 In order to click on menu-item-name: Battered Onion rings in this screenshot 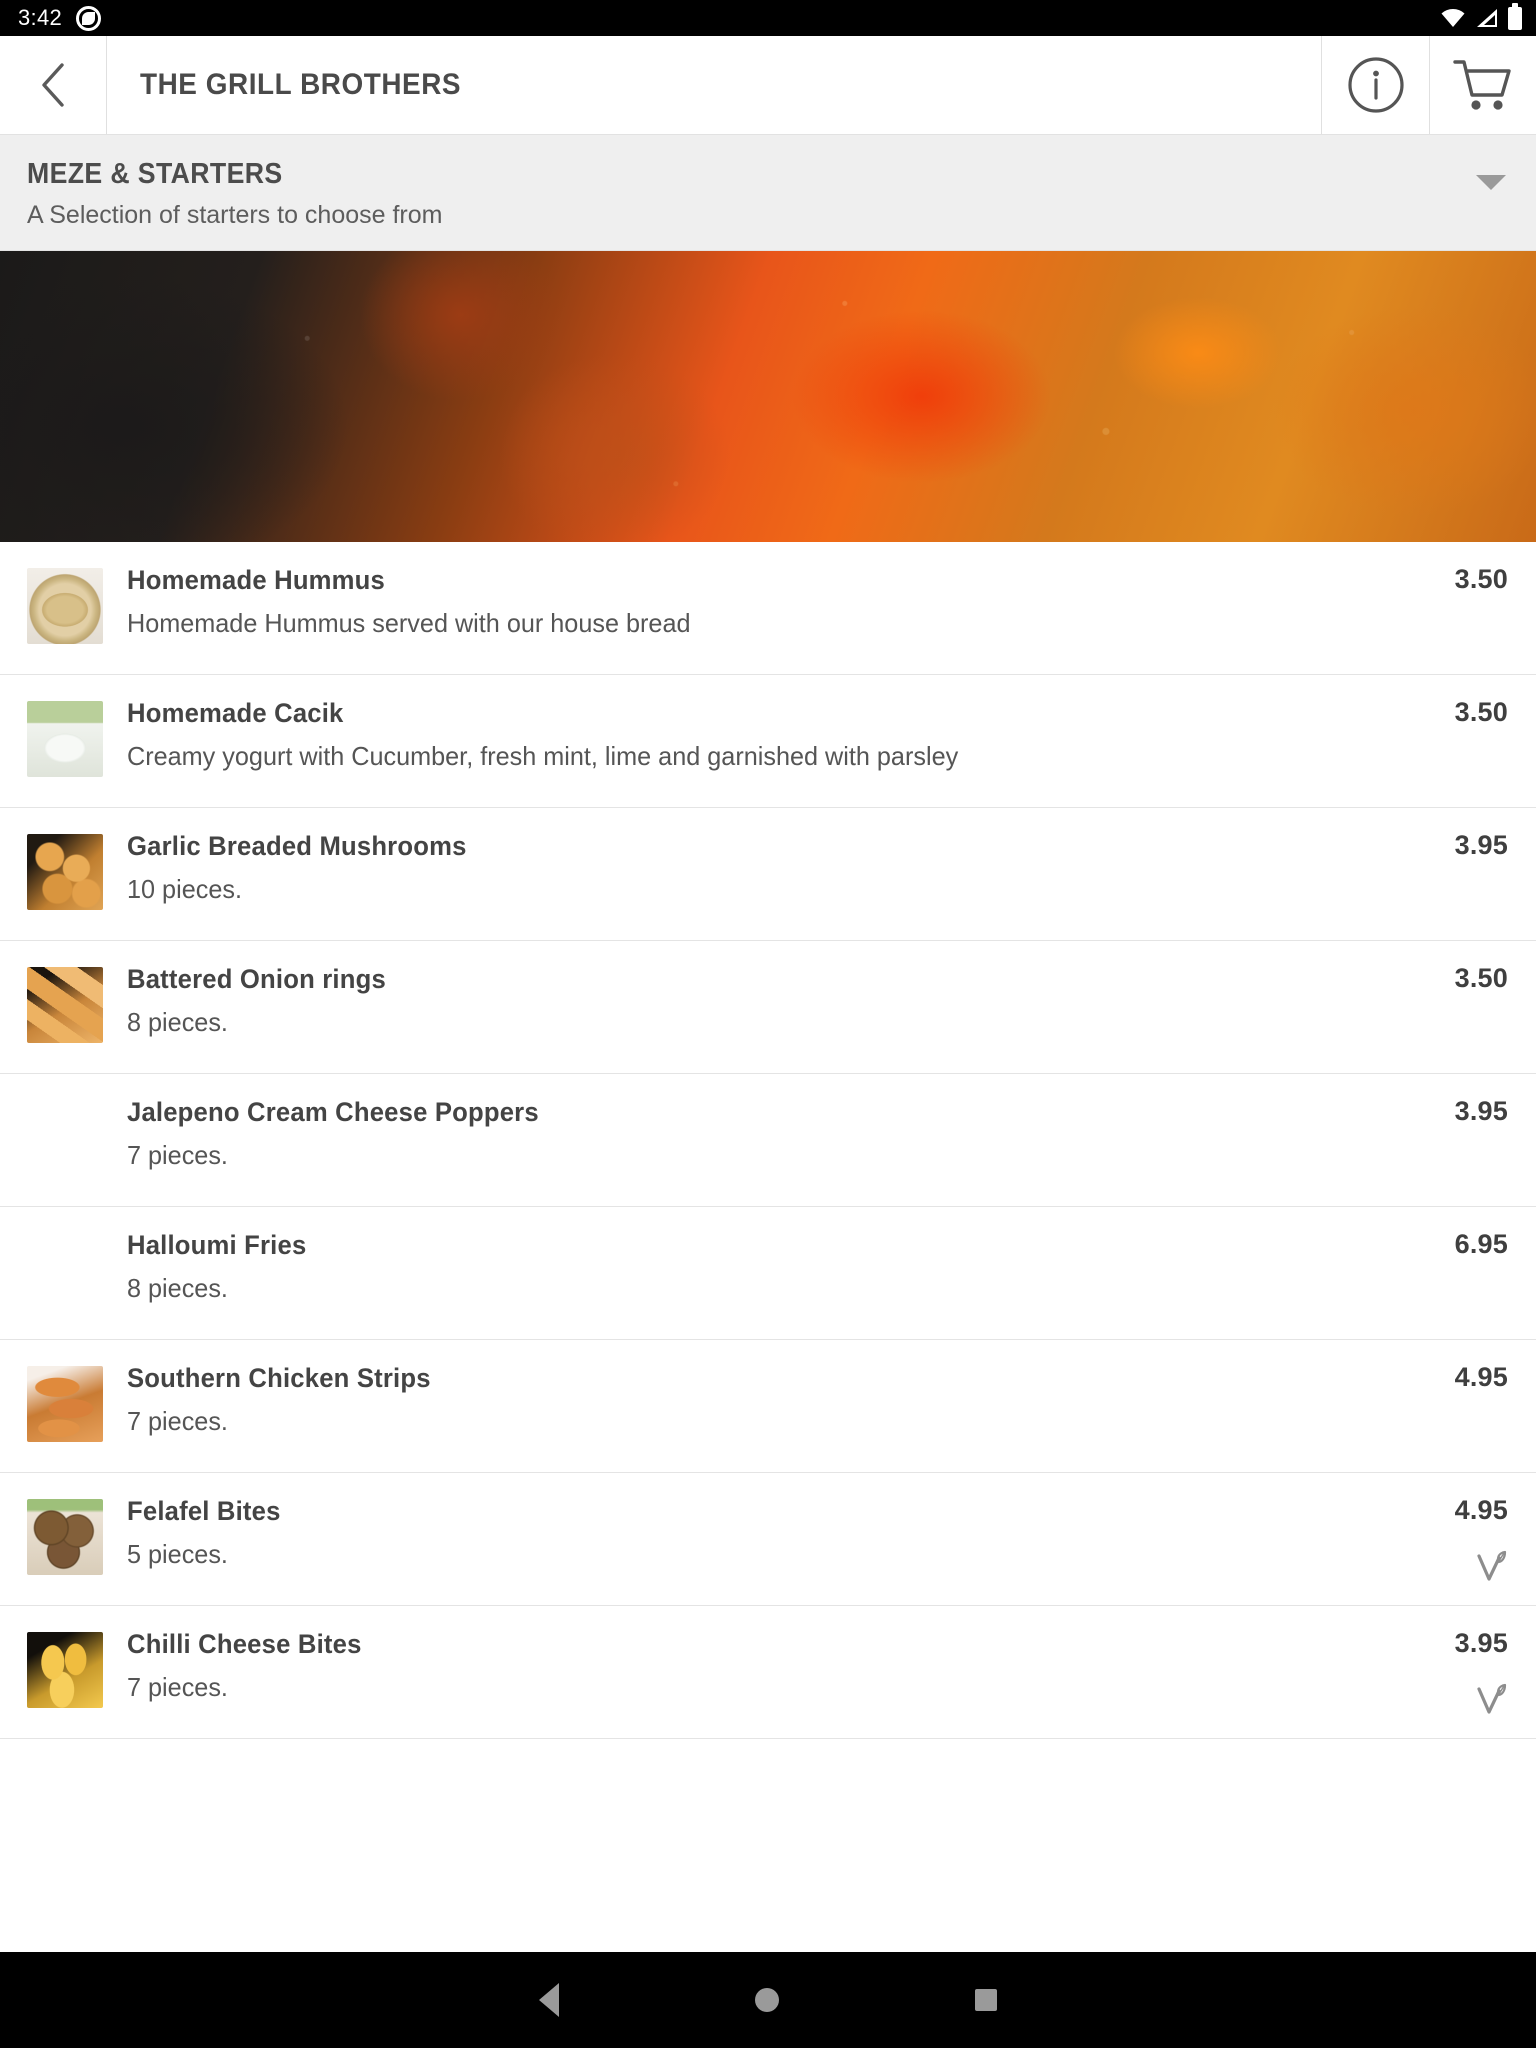, I will do `click(256, 979)`.